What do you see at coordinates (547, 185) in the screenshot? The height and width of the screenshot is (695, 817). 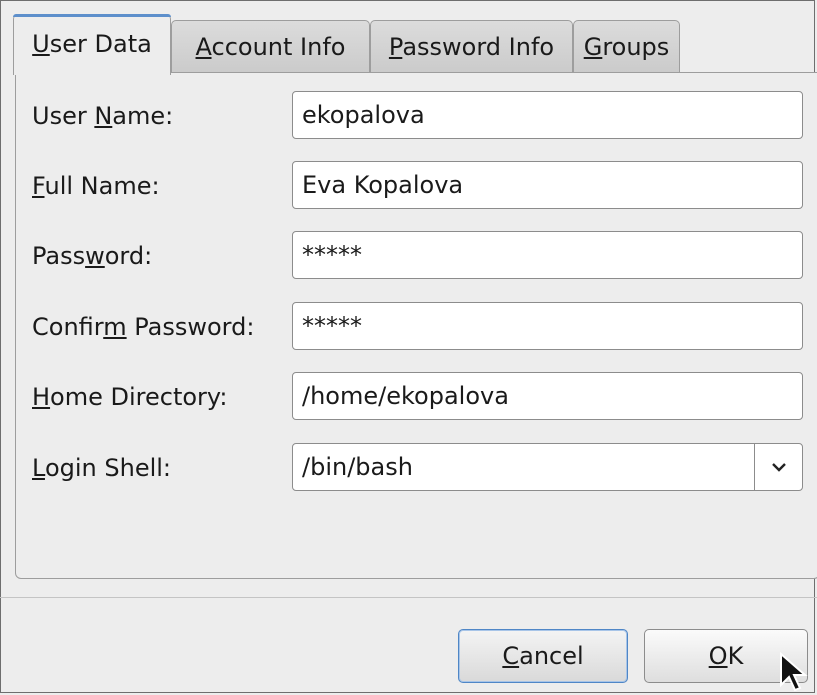 I see `full-name-input: Eva Kopalova` at bounding box center [547, 185].